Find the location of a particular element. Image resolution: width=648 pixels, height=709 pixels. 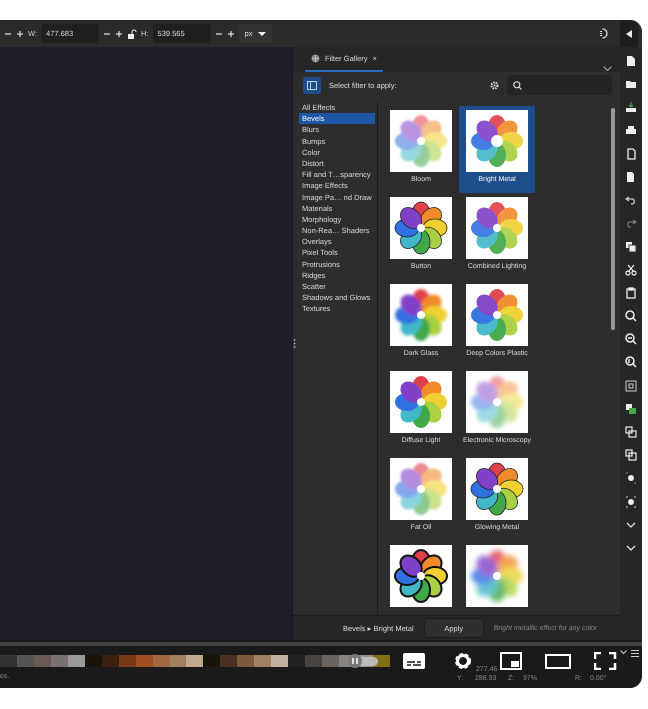

raise-layer-icon is located at coordinates (631, 432).